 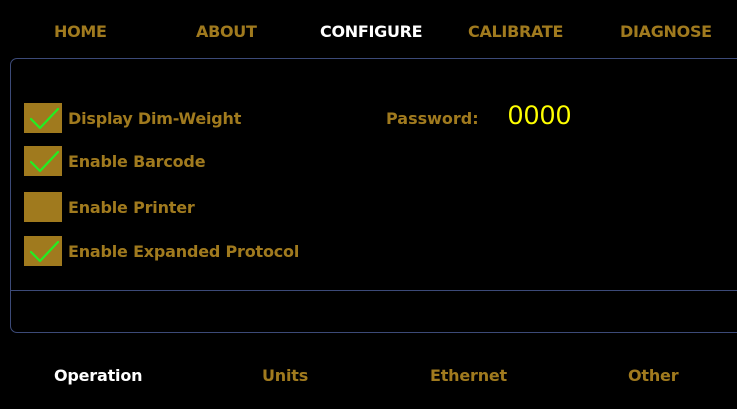 I want to click on option-enable-printer: Enable Printer, so click(x=109, y=207).